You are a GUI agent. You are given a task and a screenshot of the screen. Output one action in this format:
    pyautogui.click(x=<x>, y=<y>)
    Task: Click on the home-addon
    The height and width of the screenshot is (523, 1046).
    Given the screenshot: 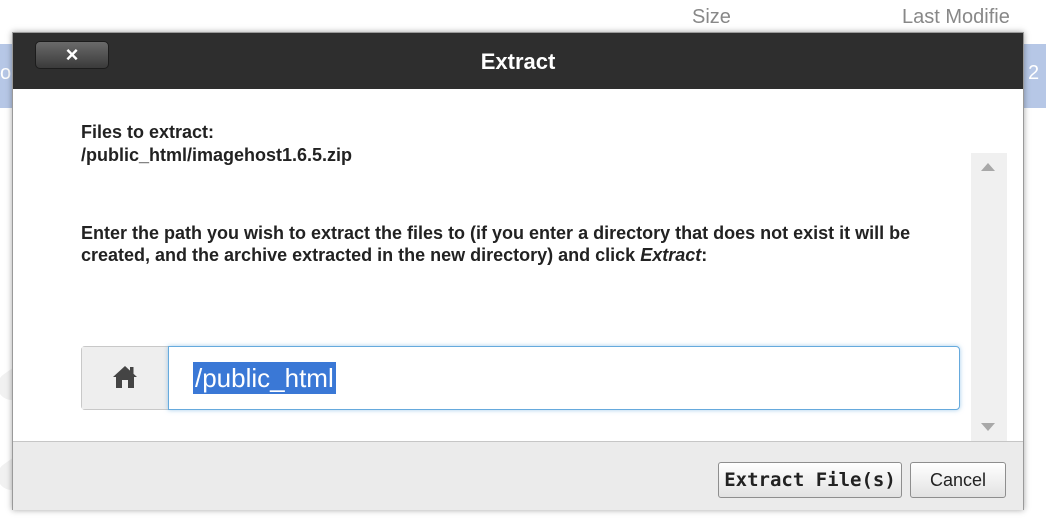 What is the action you would take?
    pyautogui.click(x=125, y=378)
    